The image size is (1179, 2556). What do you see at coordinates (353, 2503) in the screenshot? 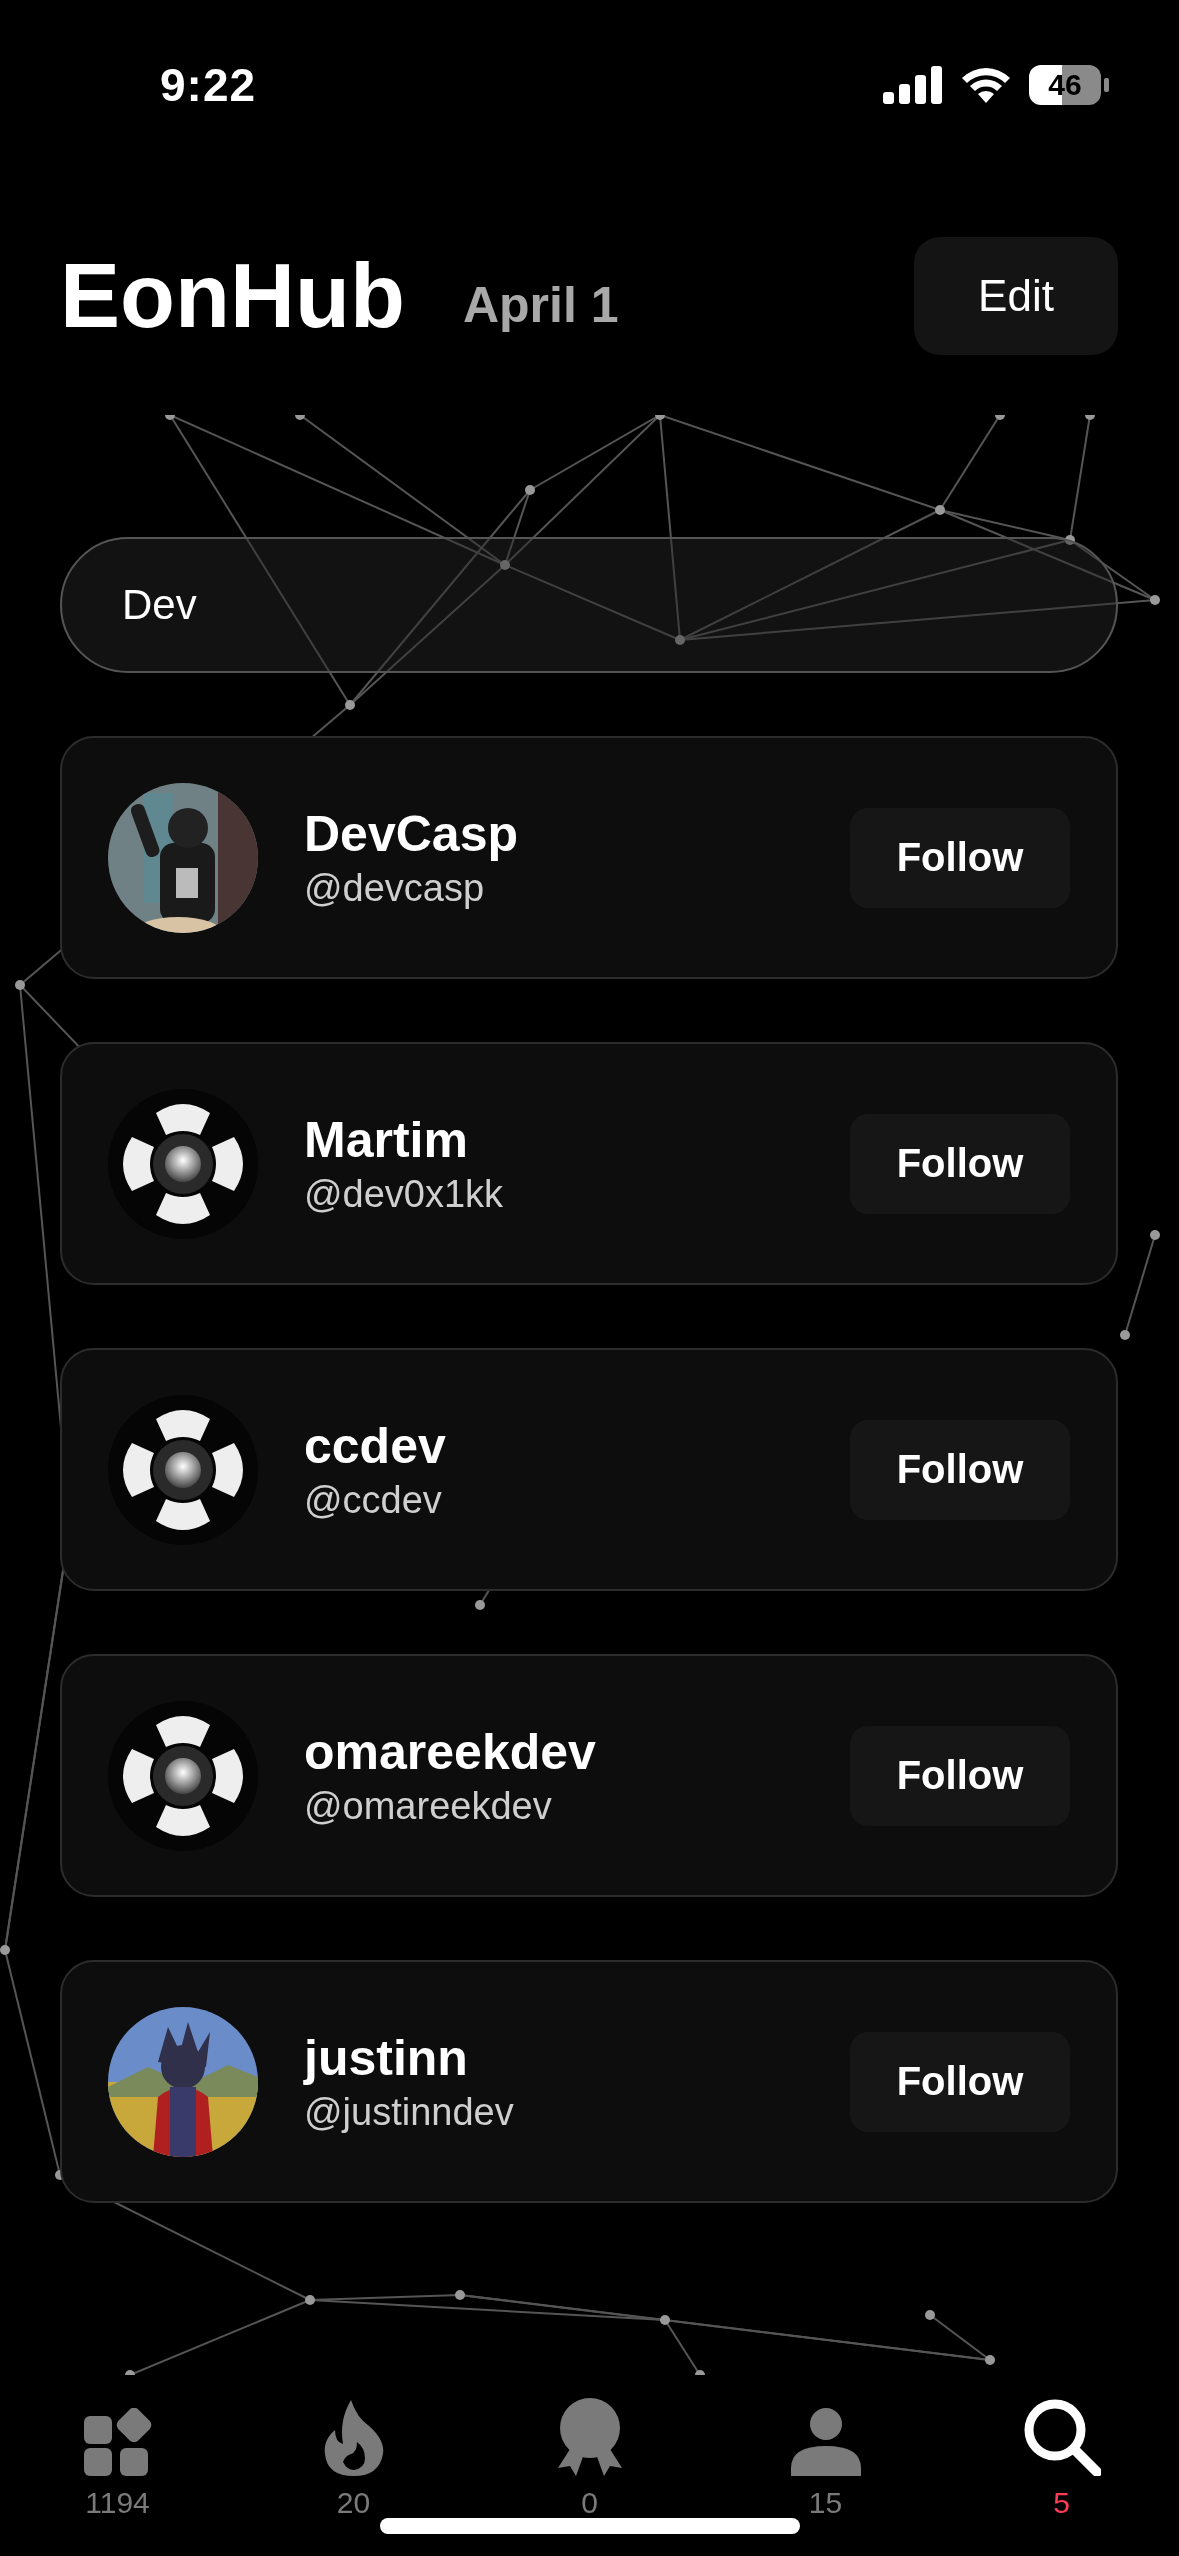
I see `tab-count: 20` at bounding box center [353, 2503].